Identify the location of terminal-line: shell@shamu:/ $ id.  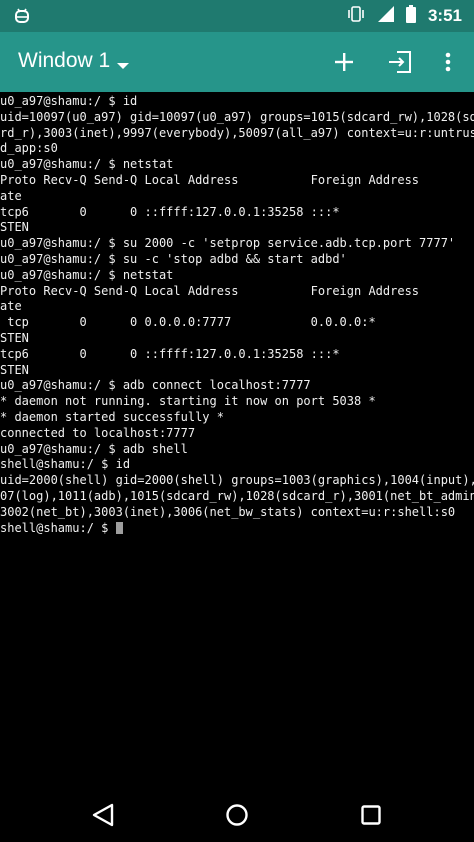
(65, 464).